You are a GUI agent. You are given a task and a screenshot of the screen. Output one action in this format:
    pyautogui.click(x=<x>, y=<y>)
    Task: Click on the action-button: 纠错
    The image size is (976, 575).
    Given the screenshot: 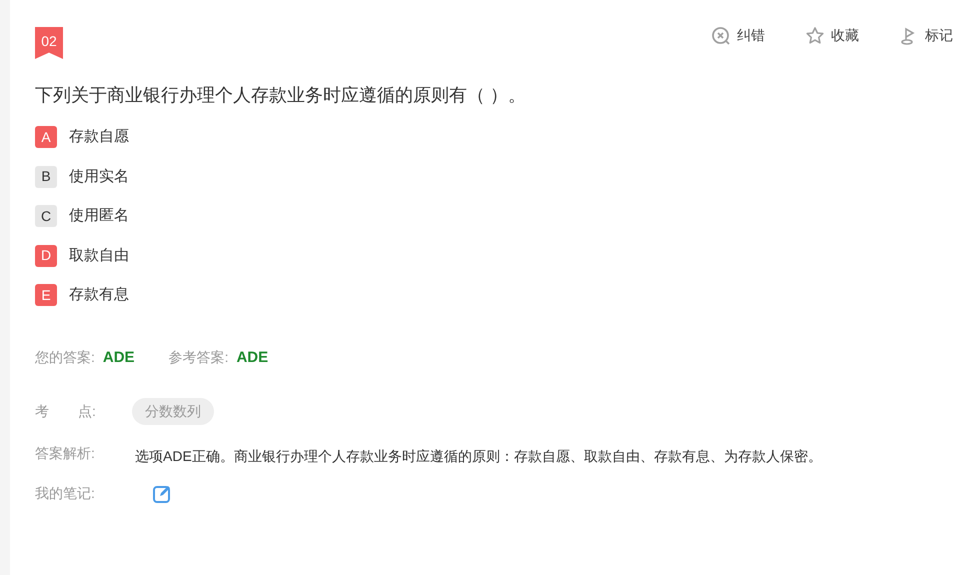 What is the action you would take?
    pyautogui.click(x=738, y=35)
    